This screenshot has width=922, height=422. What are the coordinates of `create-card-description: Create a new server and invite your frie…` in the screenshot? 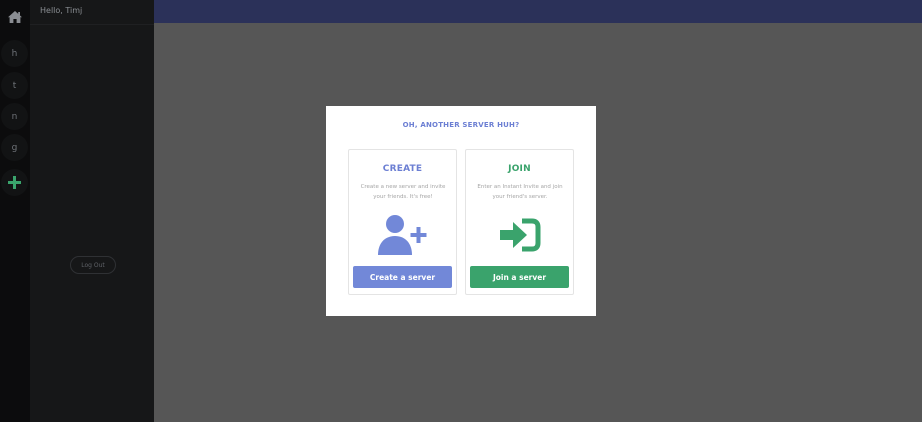 It's located at (403, 192).